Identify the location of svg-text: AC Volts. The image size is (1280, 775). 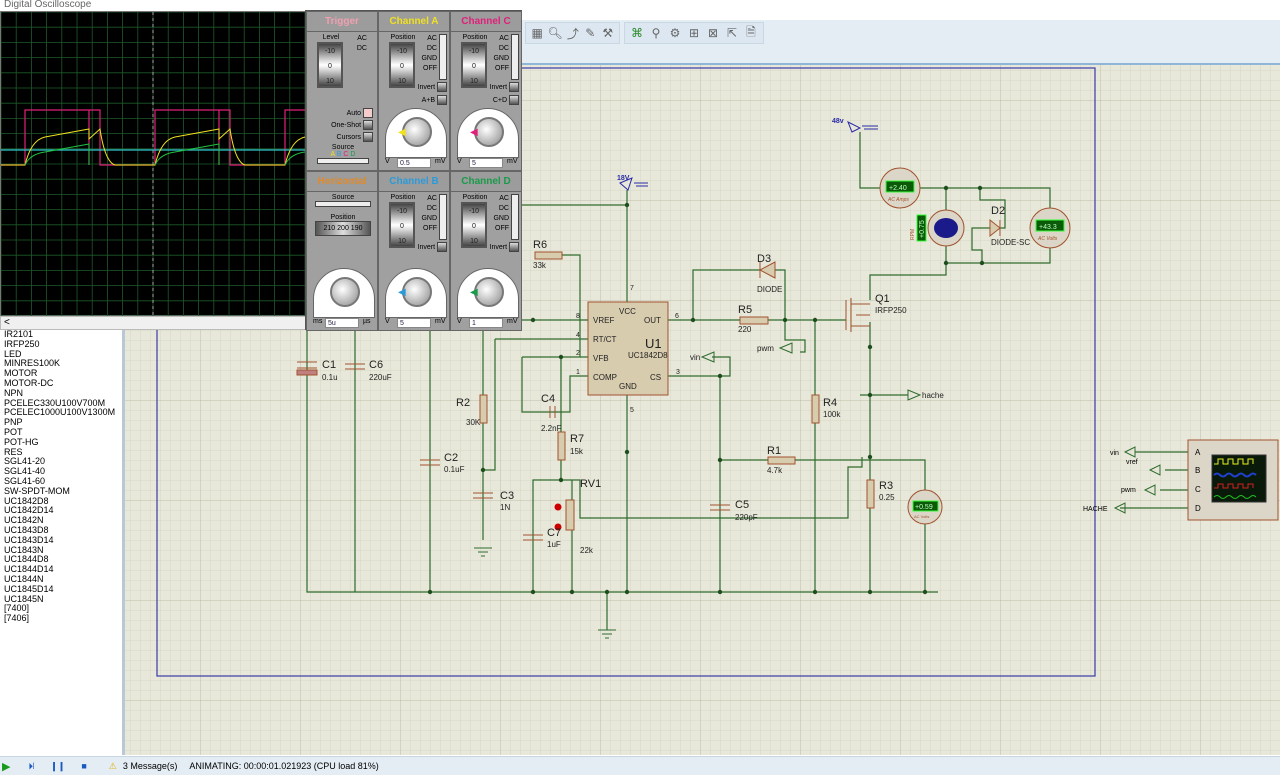
(1047, 239).